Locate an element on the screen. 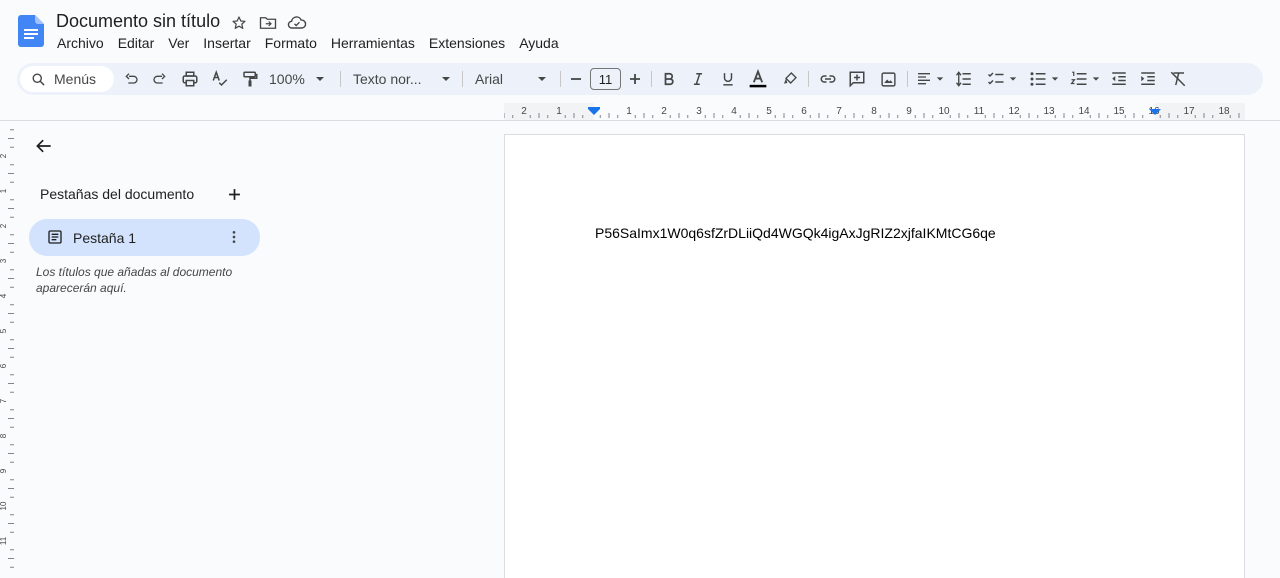  ruler-label: 14 is located at coordinates (1084, 111).